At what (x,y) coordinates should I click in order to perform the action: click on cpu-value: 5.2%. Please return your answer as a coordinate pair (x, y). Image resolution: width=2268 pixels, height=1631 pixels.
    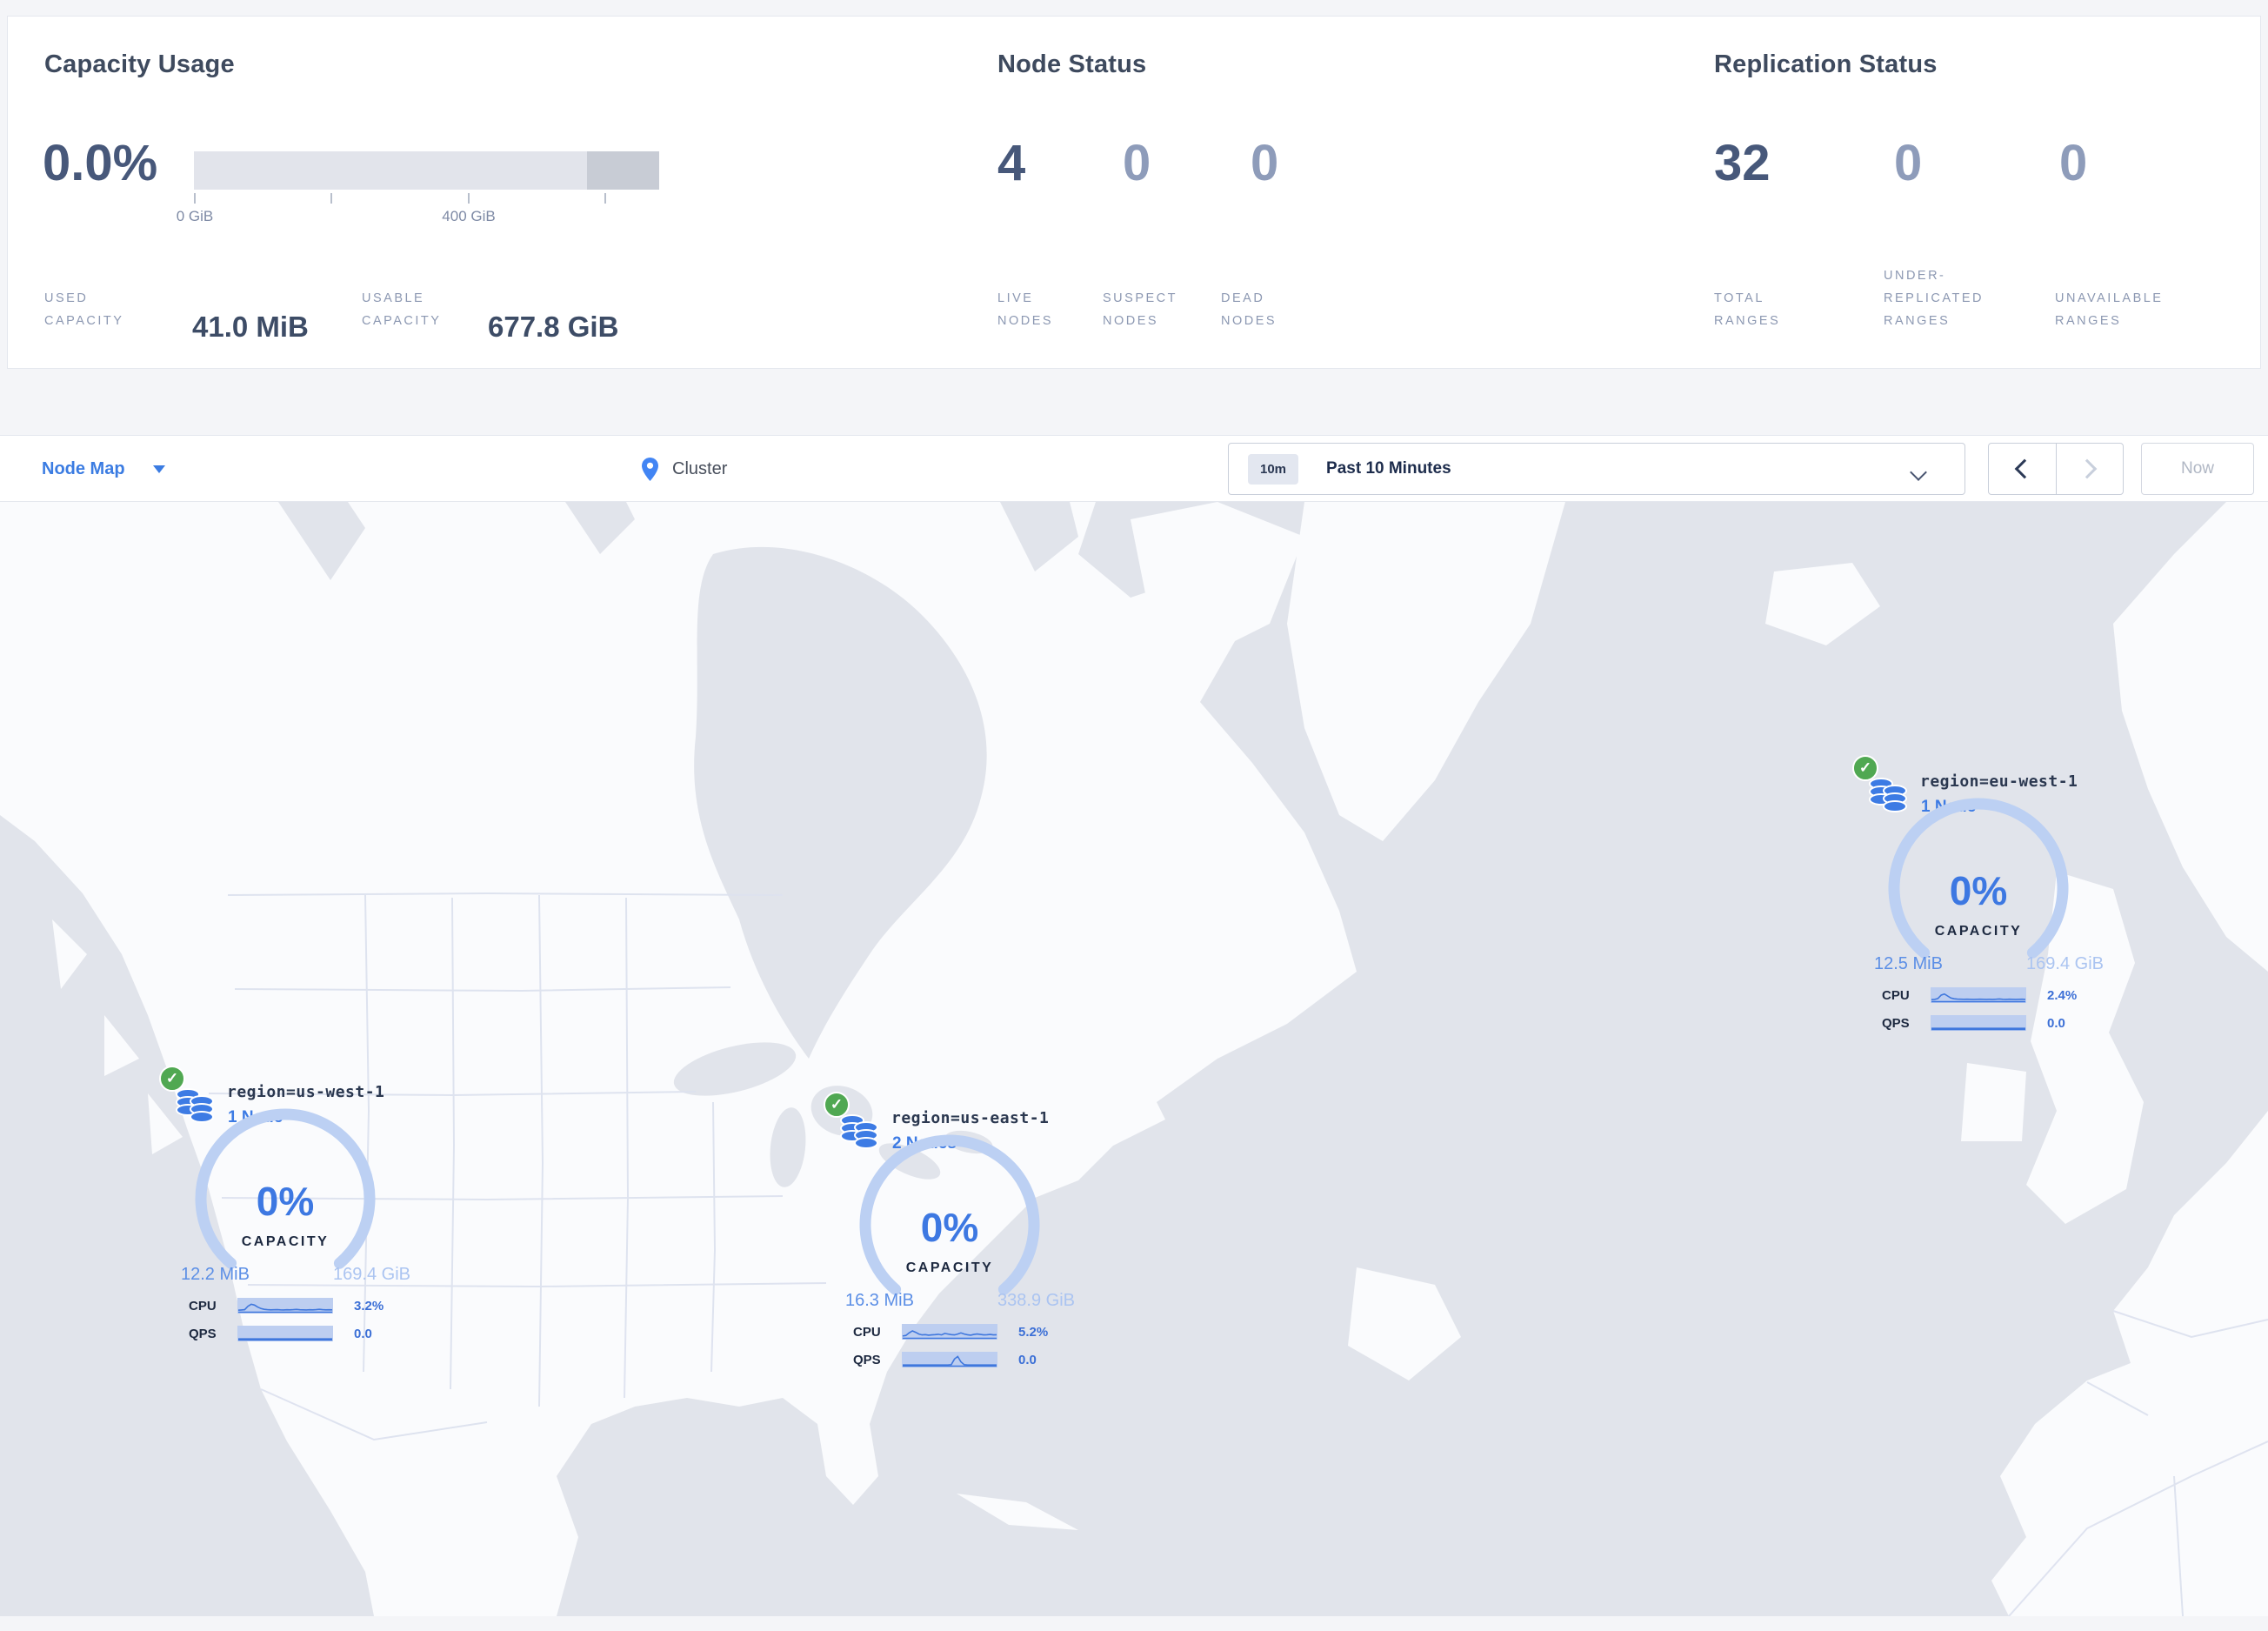
    Looking at the image, I should click on (1033, 1332).